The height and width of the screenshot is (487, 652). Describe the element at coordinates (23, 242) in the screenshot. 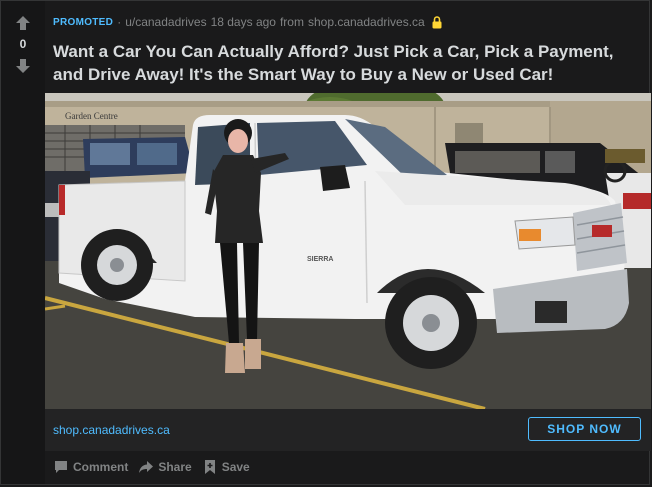

I see `vote-column: 0` at that location.